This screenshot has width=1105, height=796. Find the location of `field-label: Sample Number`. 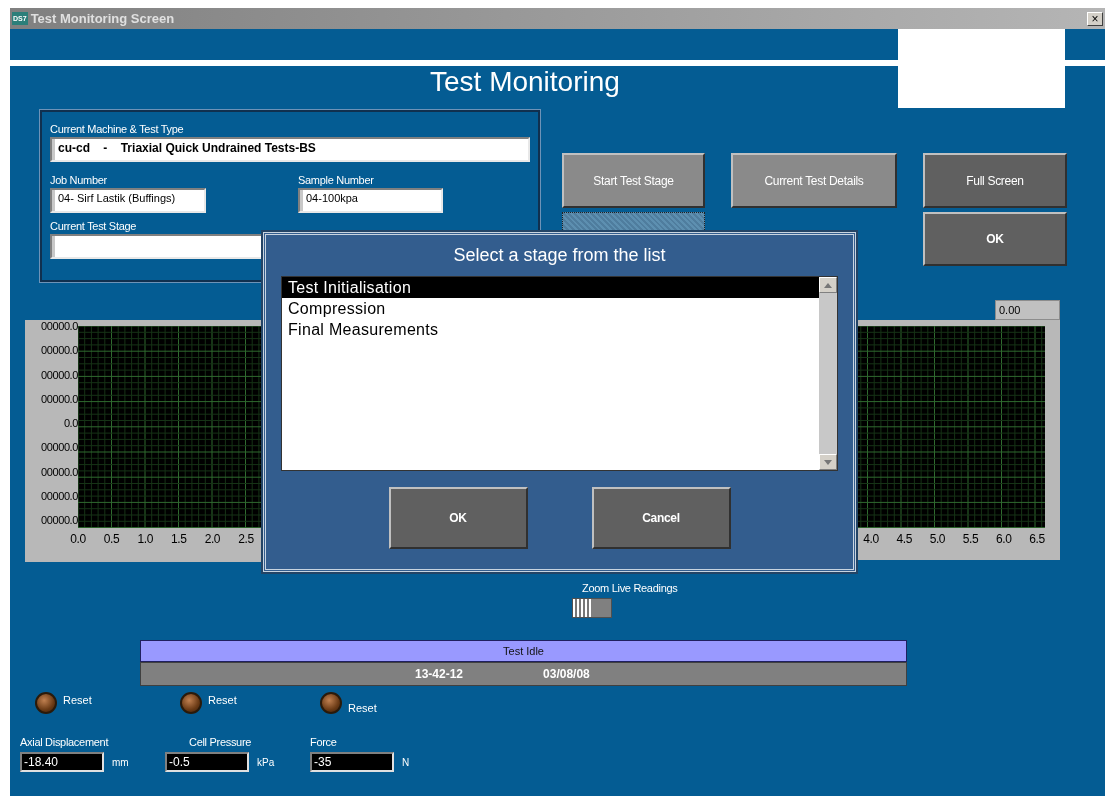

field-label: Sample Number is located at coordinates (336, 180).